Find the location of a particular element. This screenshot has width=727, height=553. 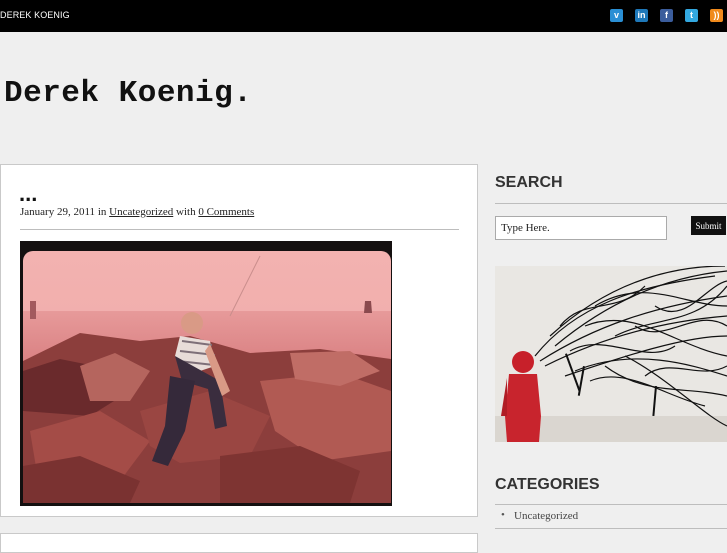

comments-link: 0 Comments is located at coordinates (226, 212).